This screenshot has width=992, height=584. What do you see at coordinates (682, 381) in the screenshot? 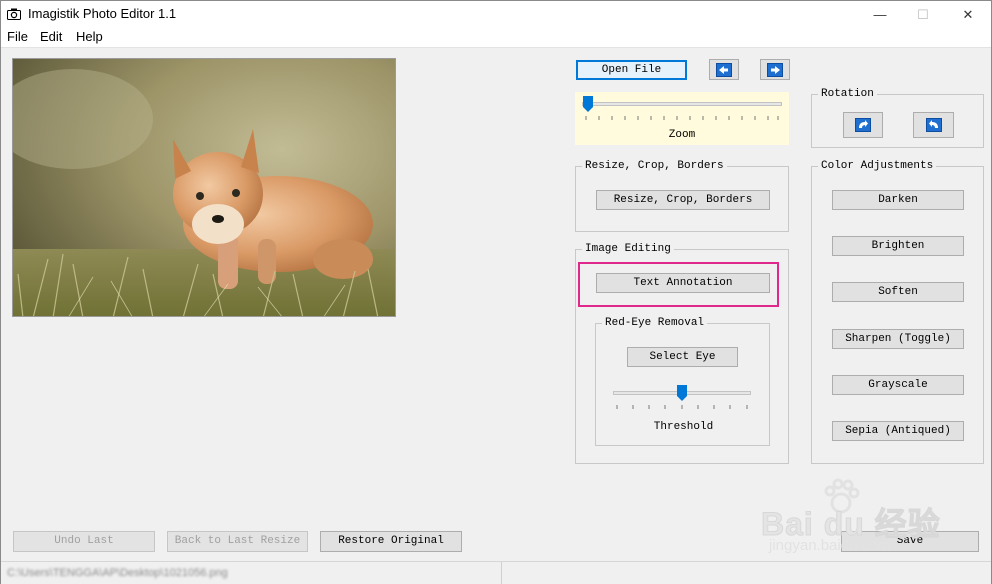
I see `red-eye-removal-group: Red-Eye Removal Select Eye Threshold` at bounding box center [682, 381].